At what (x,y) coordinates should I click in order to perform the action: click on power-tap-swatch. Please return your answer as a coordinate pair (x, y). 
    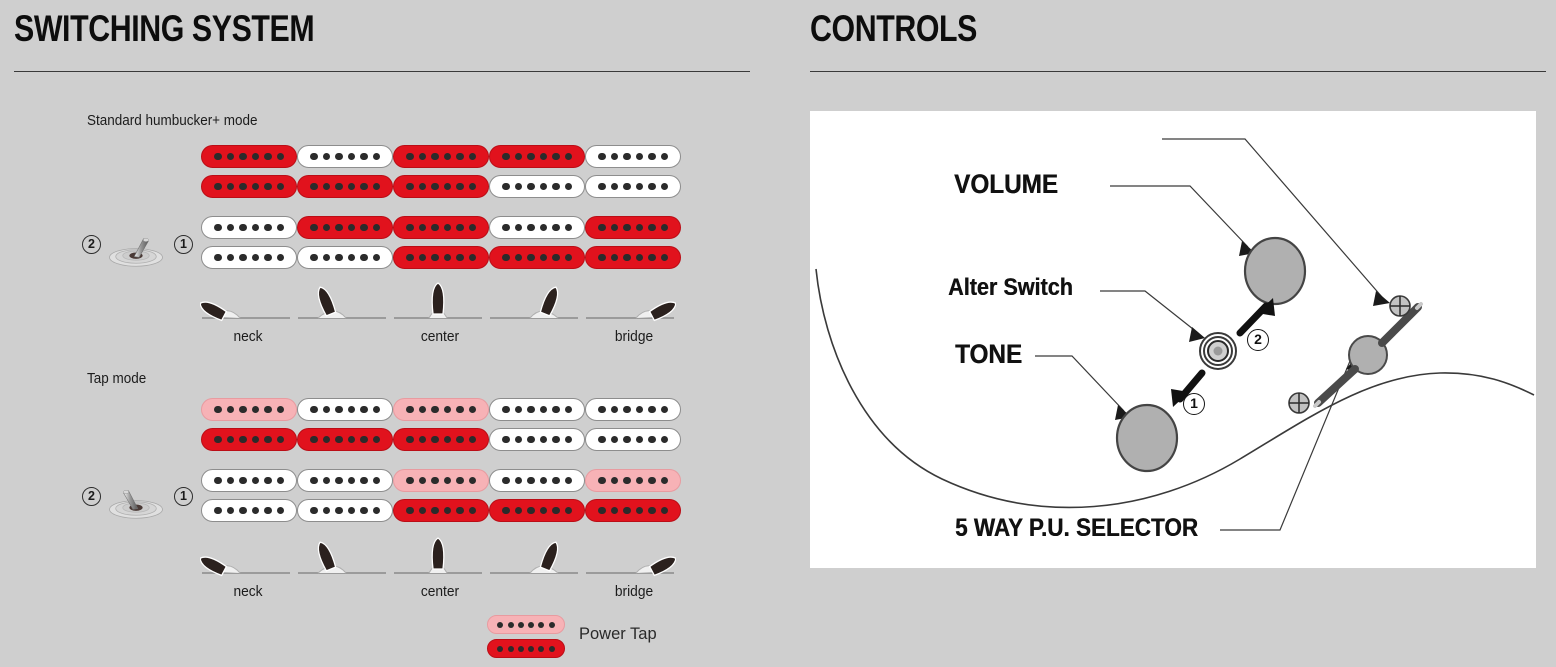
    Looking at the image, I should click on (526, 637).